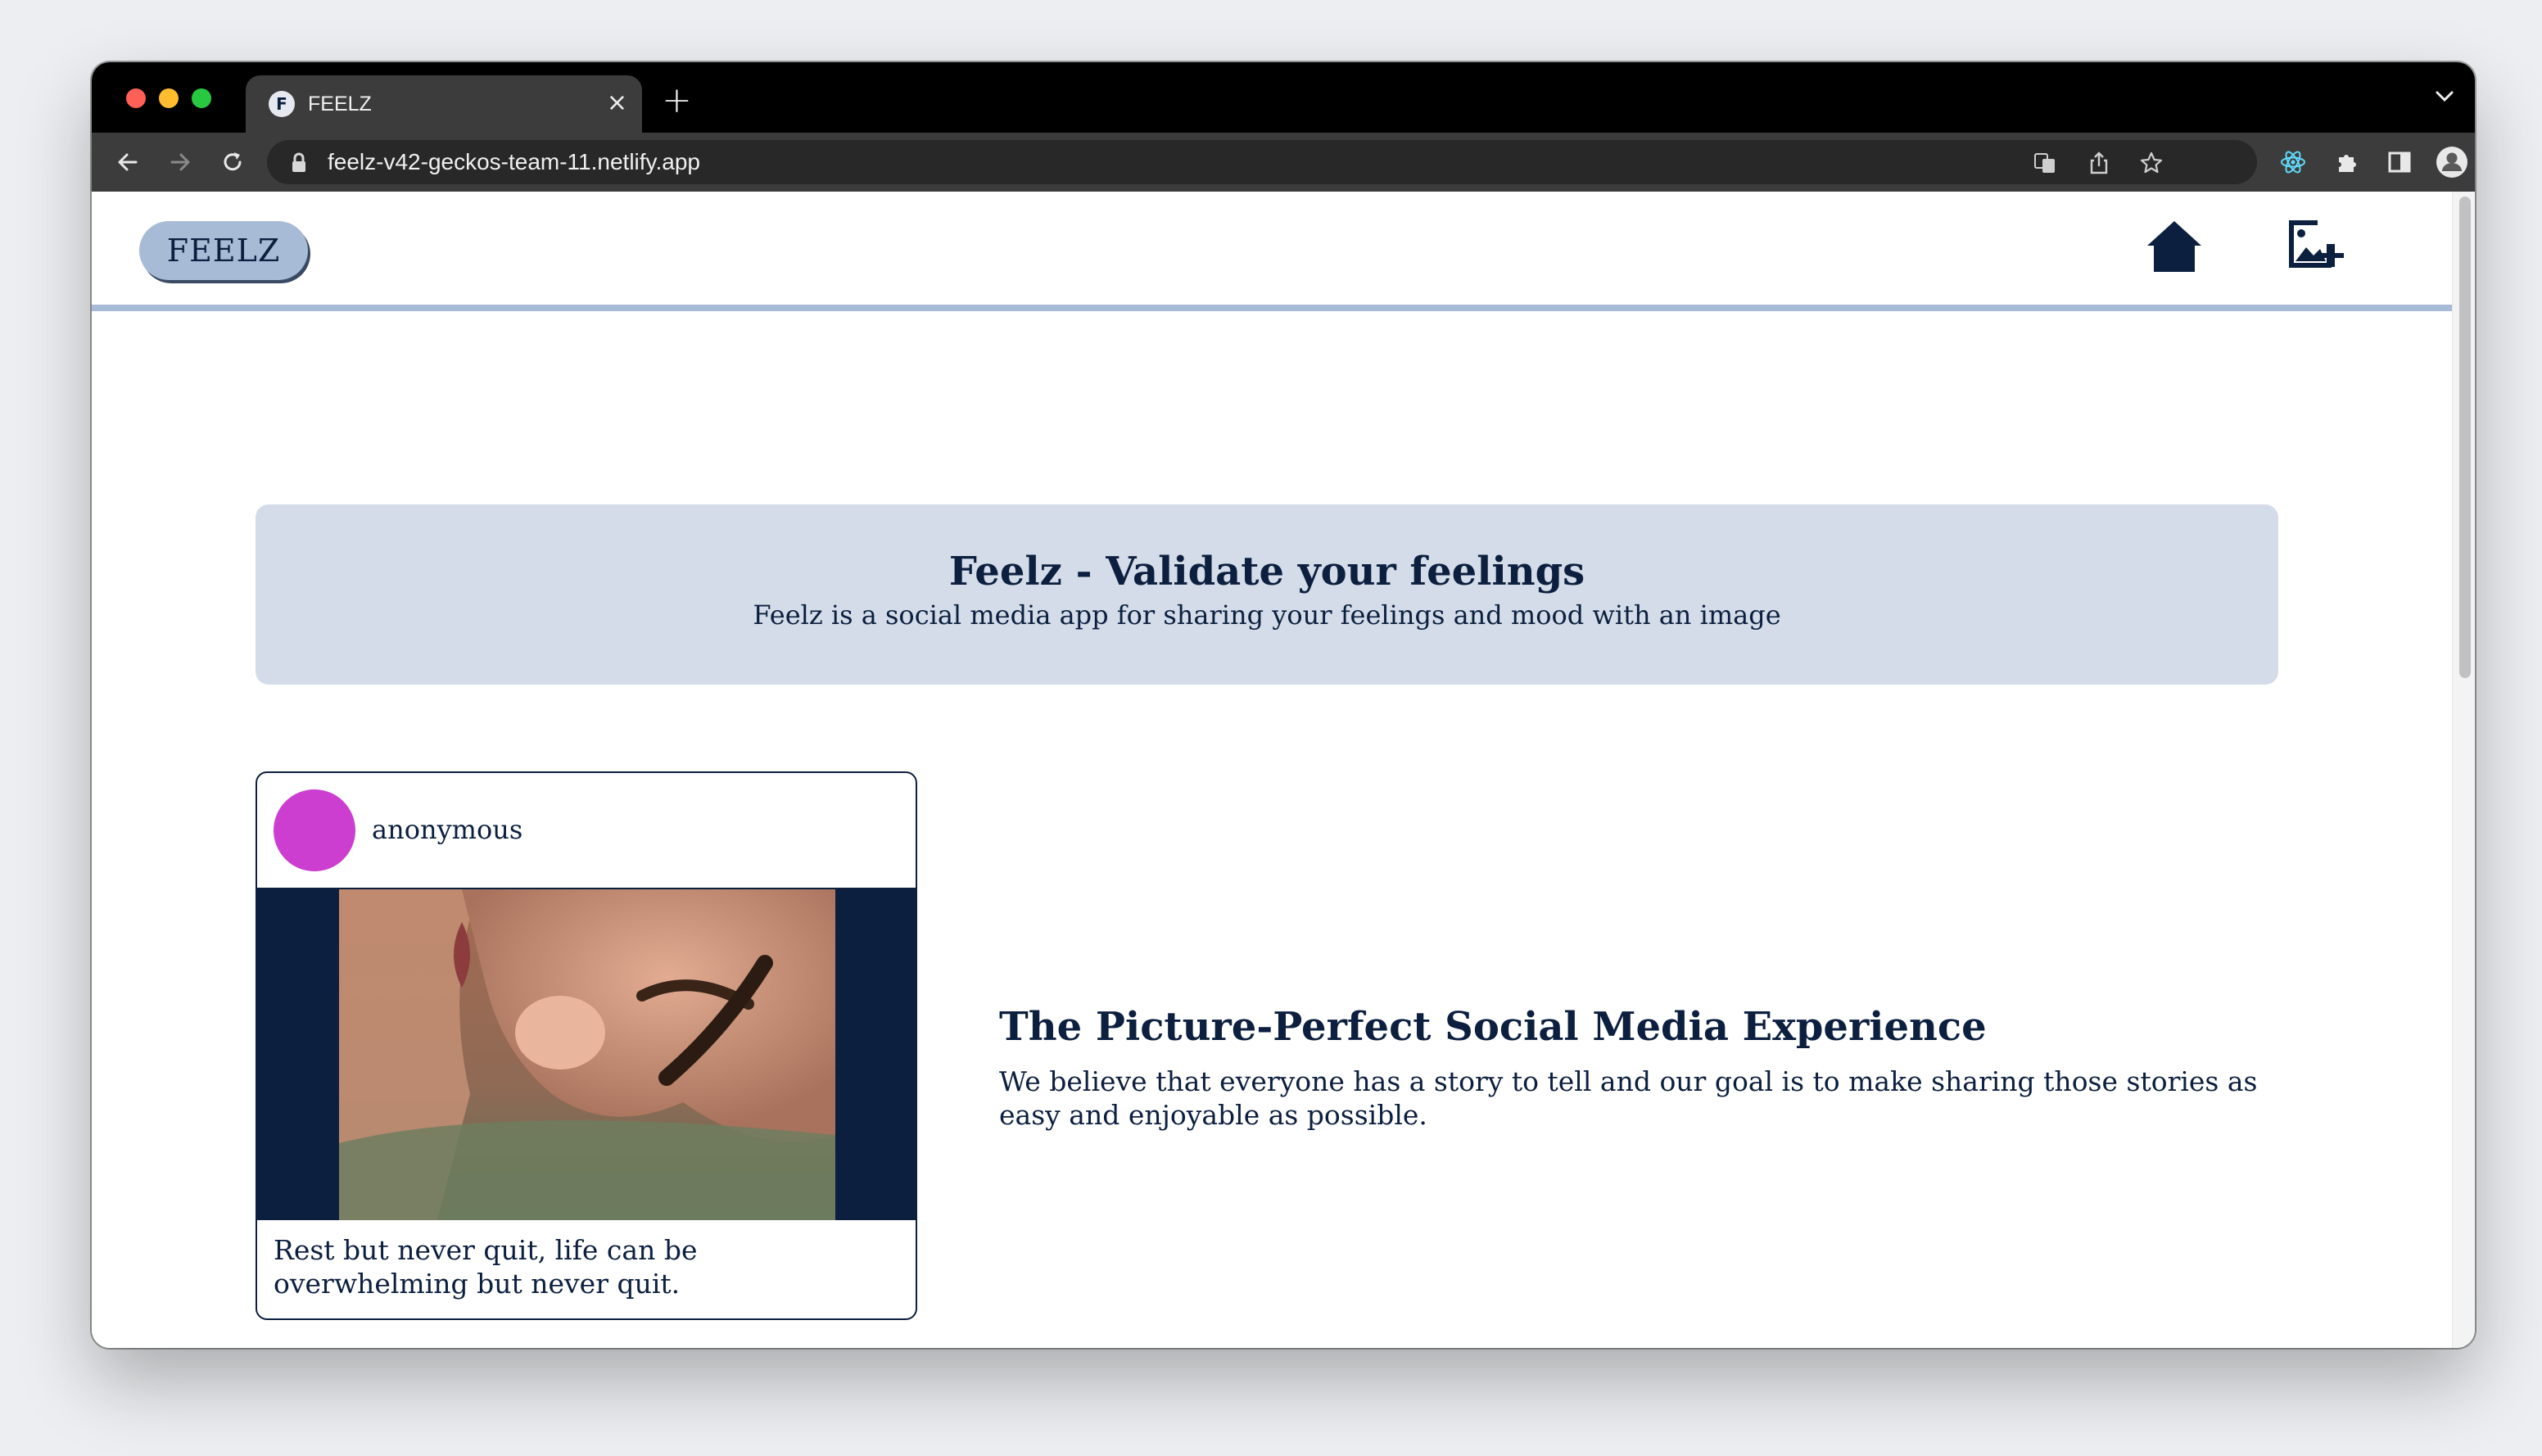  Describe the element at coordinates (2452, 163) in the screenshot. I see `profile-avatar-icon` at that location.